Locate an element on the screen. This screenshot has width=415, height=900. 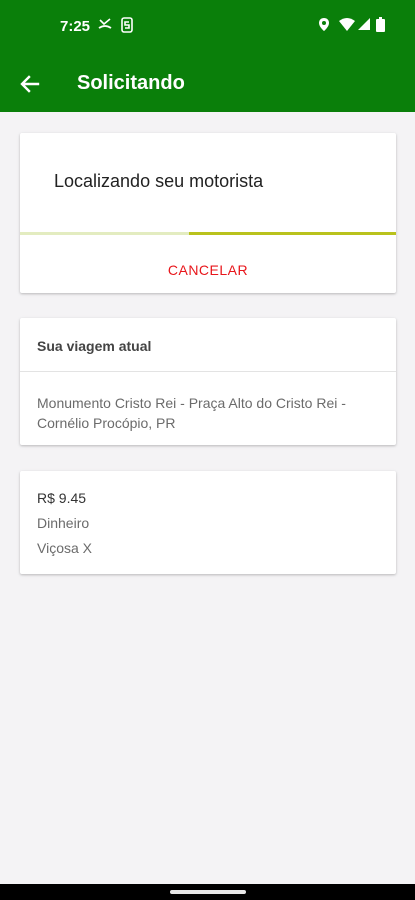
vehicle-name: Viçosa X is located at coordinates (64, 548).